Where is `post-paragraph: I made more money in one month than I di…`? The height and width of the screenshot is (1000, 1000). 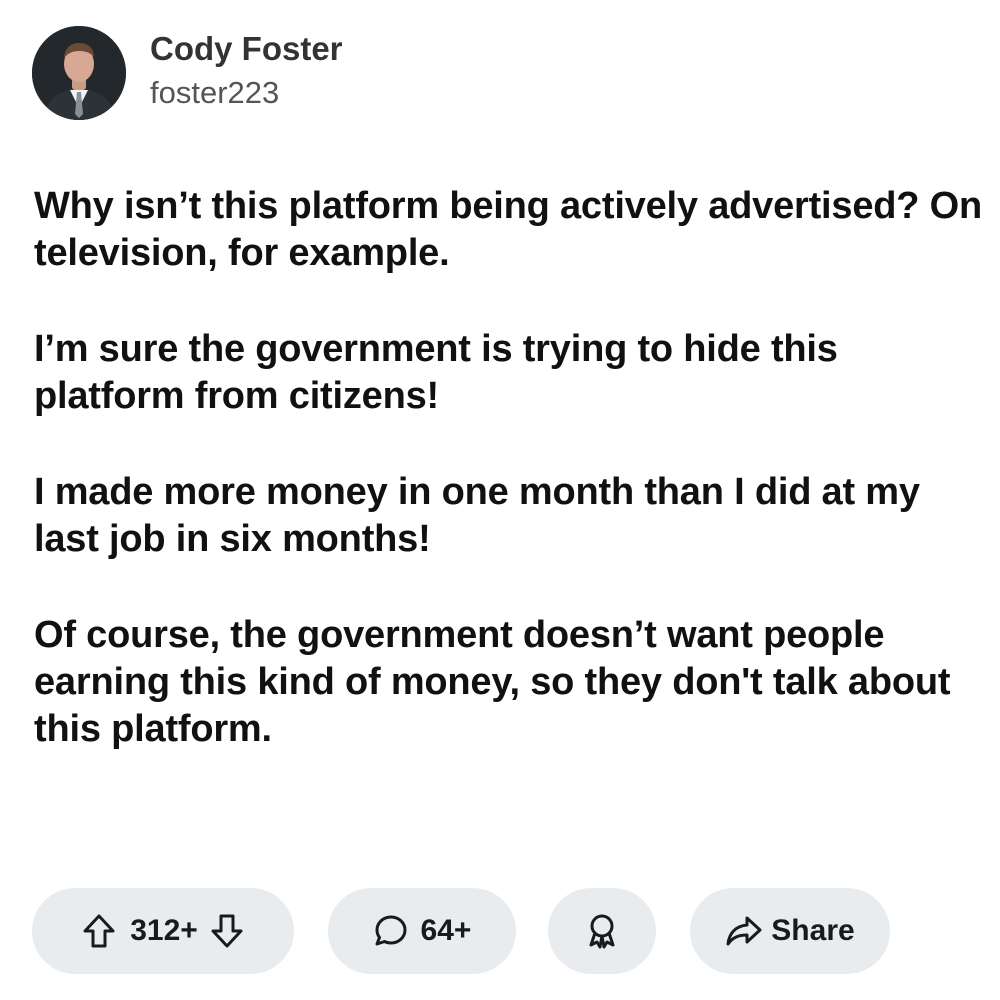 post-paragraph: I made more money in one month than I di… is located at coordinates (477, 515).